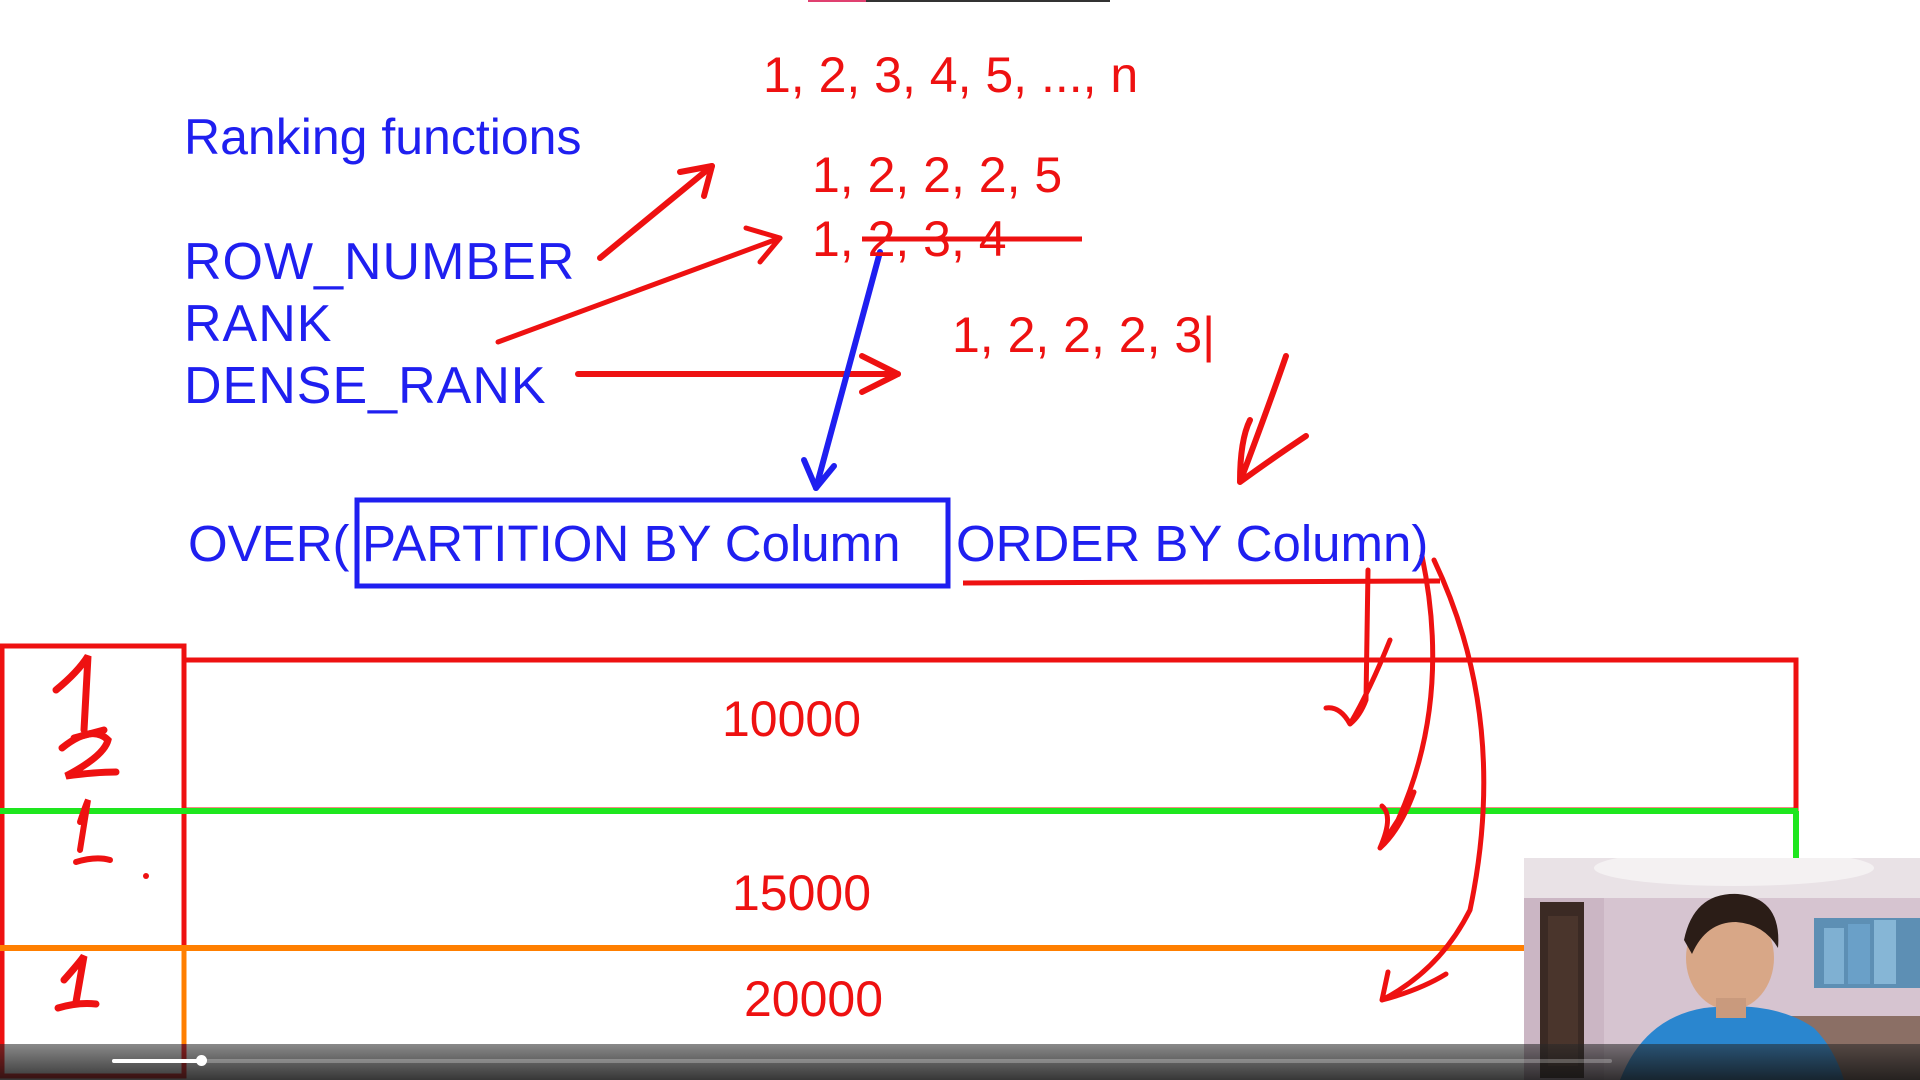  I want to click on pause-icon, so click(25, 18).